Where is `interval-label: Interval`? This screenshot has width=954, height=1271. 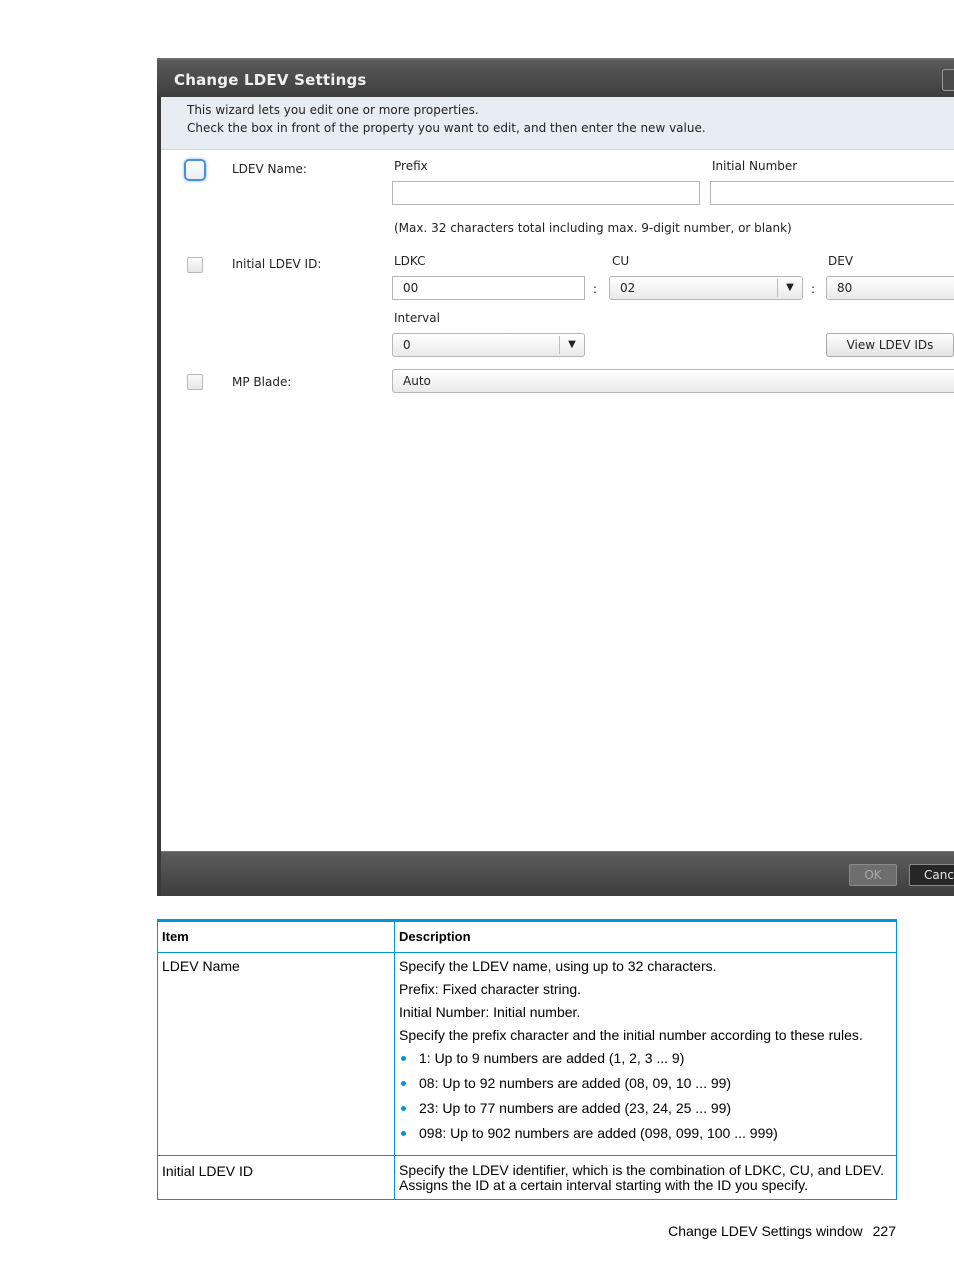 interval-label: Interval is located at coordinates (417, 318).